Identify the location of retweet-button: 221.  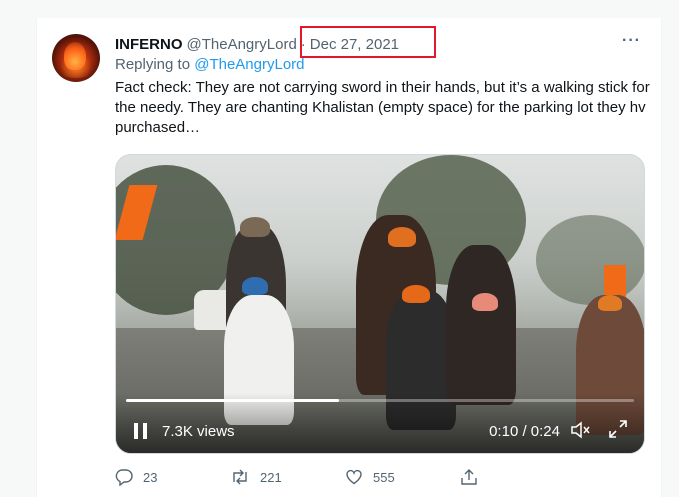
(287, 477).